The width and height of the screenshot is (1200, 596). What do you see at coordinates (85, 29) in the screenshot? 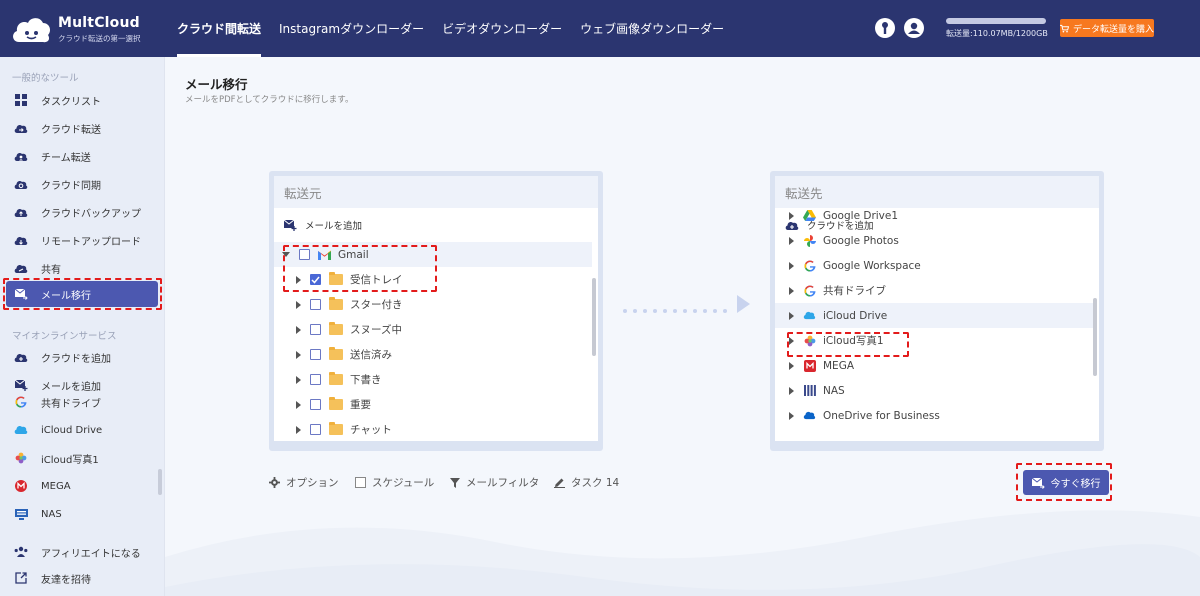
I see `logo: MultCloud クラウド転送の第一選択` at bounding box center [85, 29].